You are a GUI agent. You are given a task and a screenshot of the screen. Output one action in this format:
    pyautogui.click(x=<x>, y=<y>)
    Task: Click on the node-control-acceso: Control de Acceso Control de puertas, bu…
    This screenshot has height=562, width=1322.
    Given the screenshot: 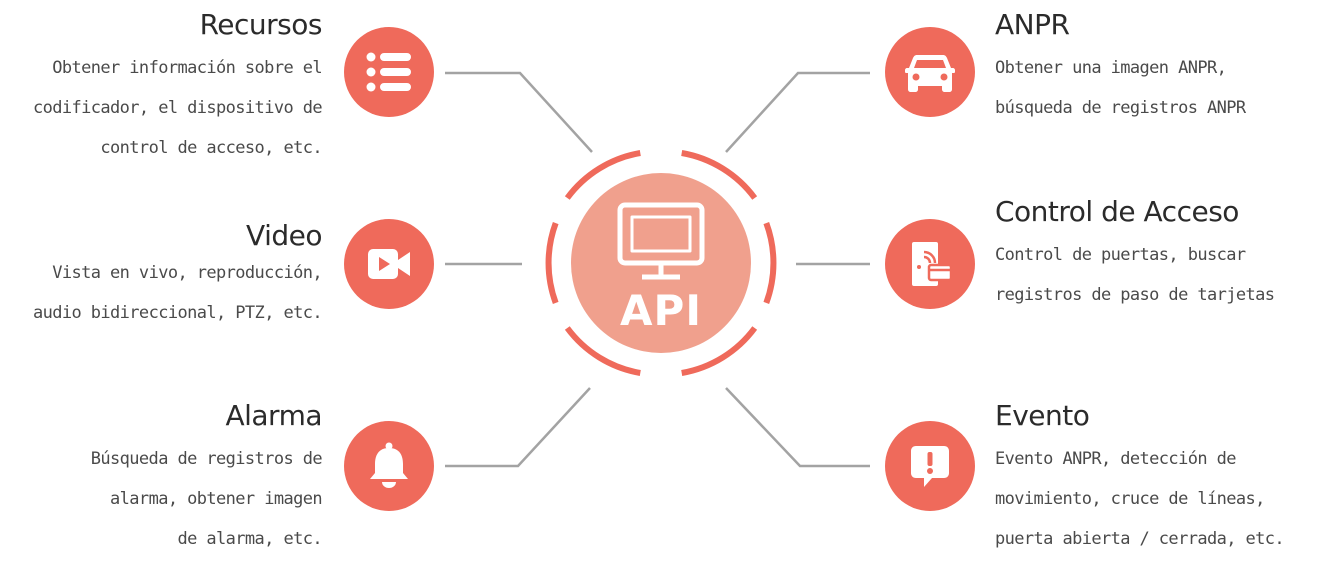 What is the action you would take?
    pyautogui.click(x=1135, y=255)
    